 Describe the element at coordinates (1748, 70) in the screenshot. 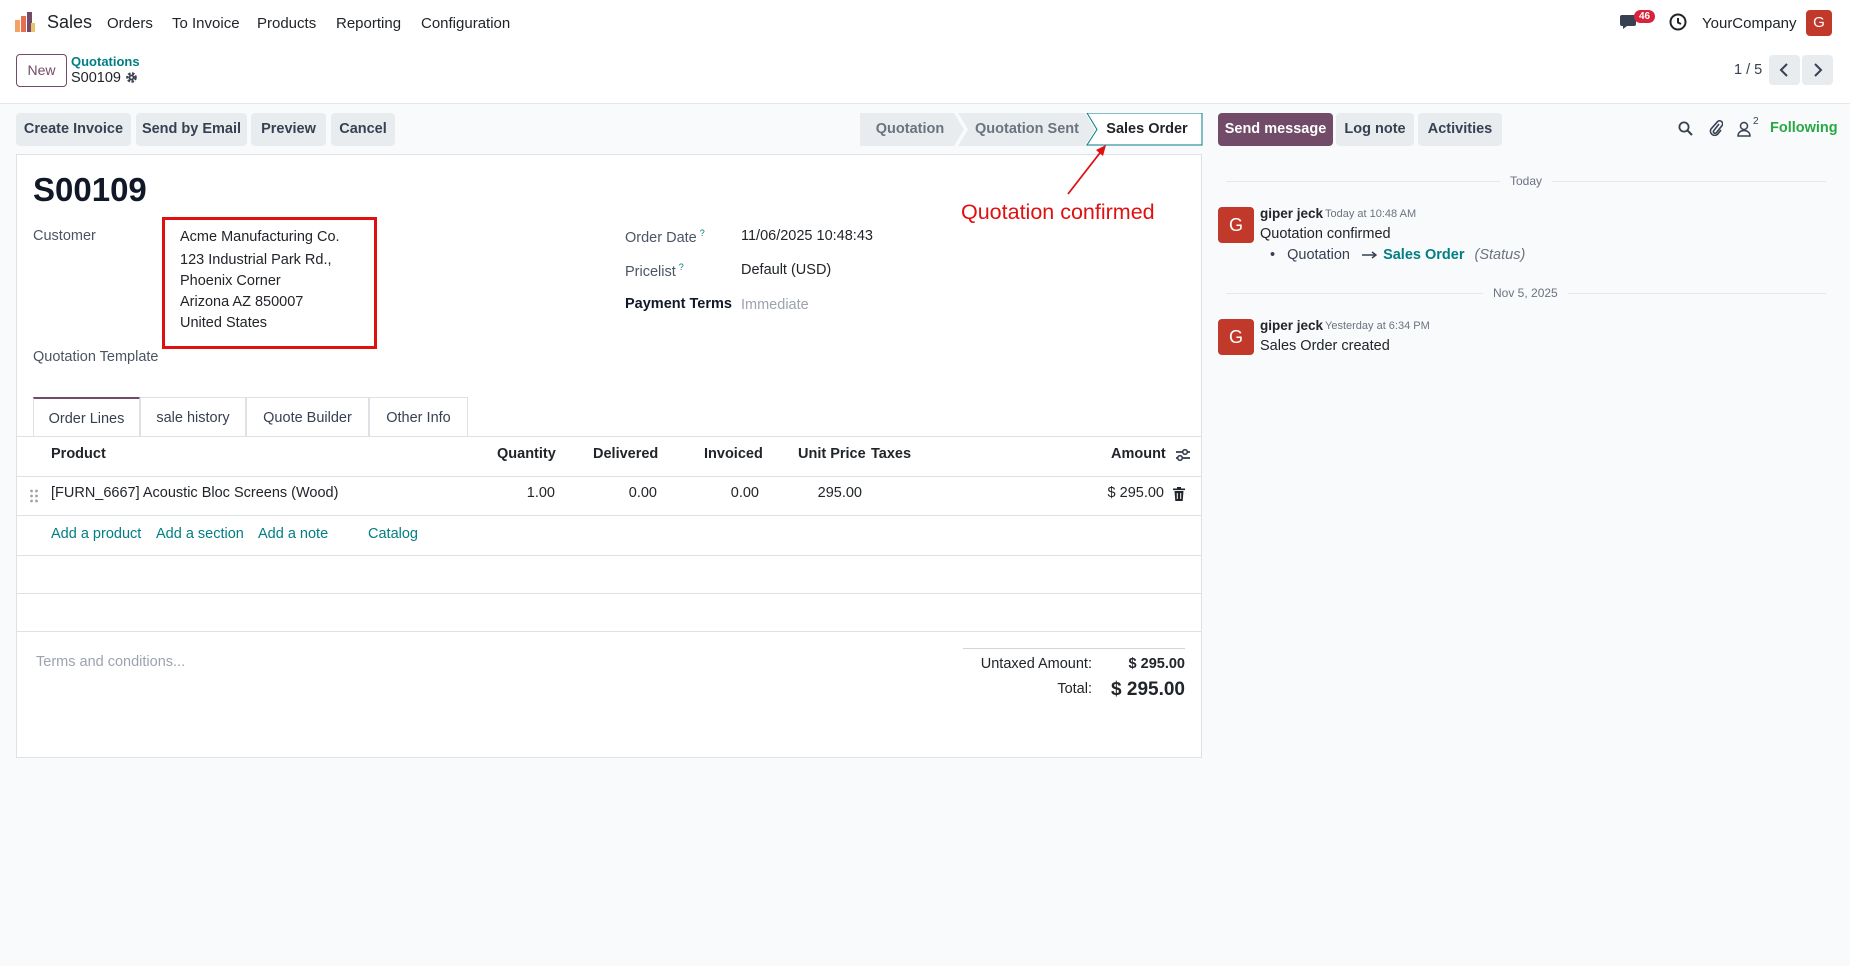

I see `pager-value: 1 / 5` at that location.